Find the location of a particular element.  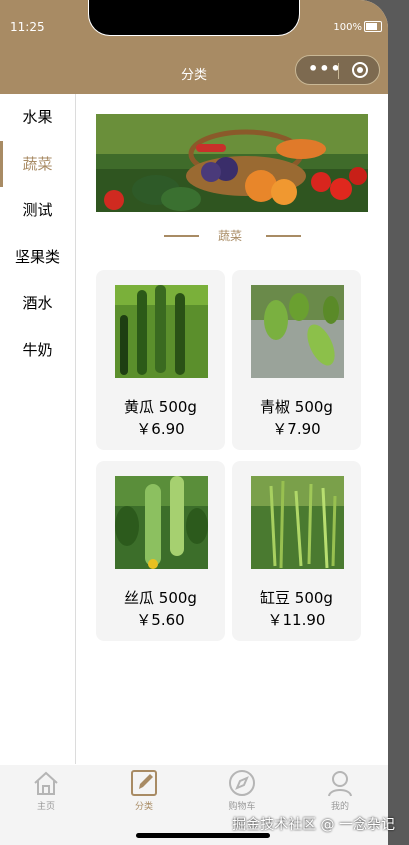

sidebar-item-test: 测试 is located at coordinates (37, 210).